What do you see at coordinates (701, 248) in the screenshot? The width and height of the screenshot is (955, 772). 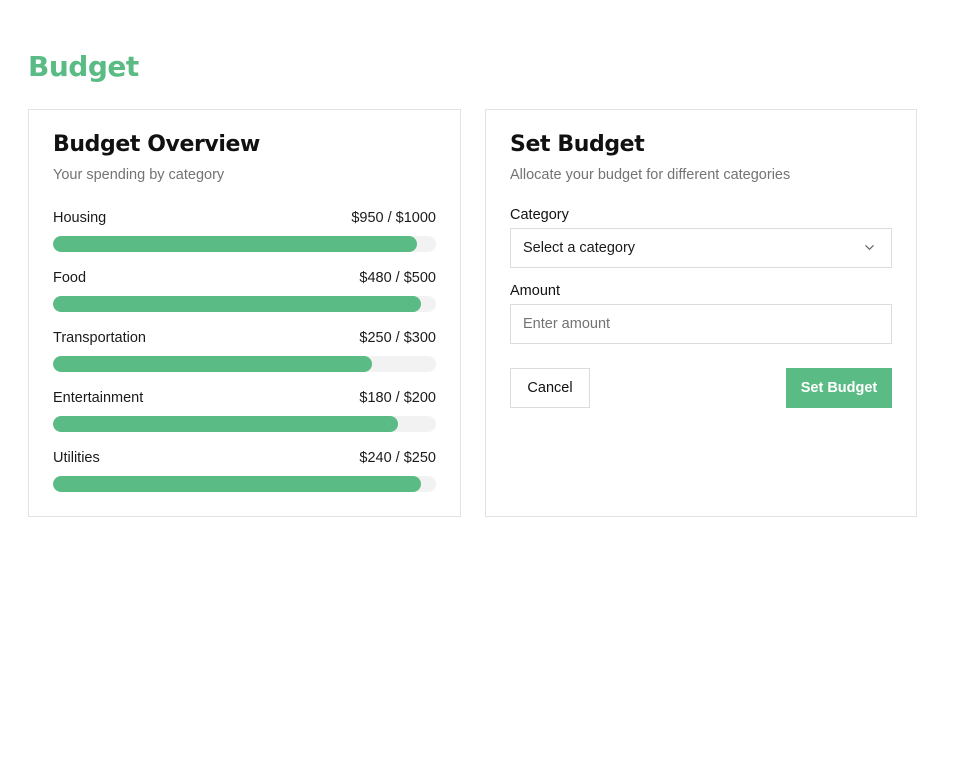 I see `category-select: Select a category` at bounding box center [701, 248].